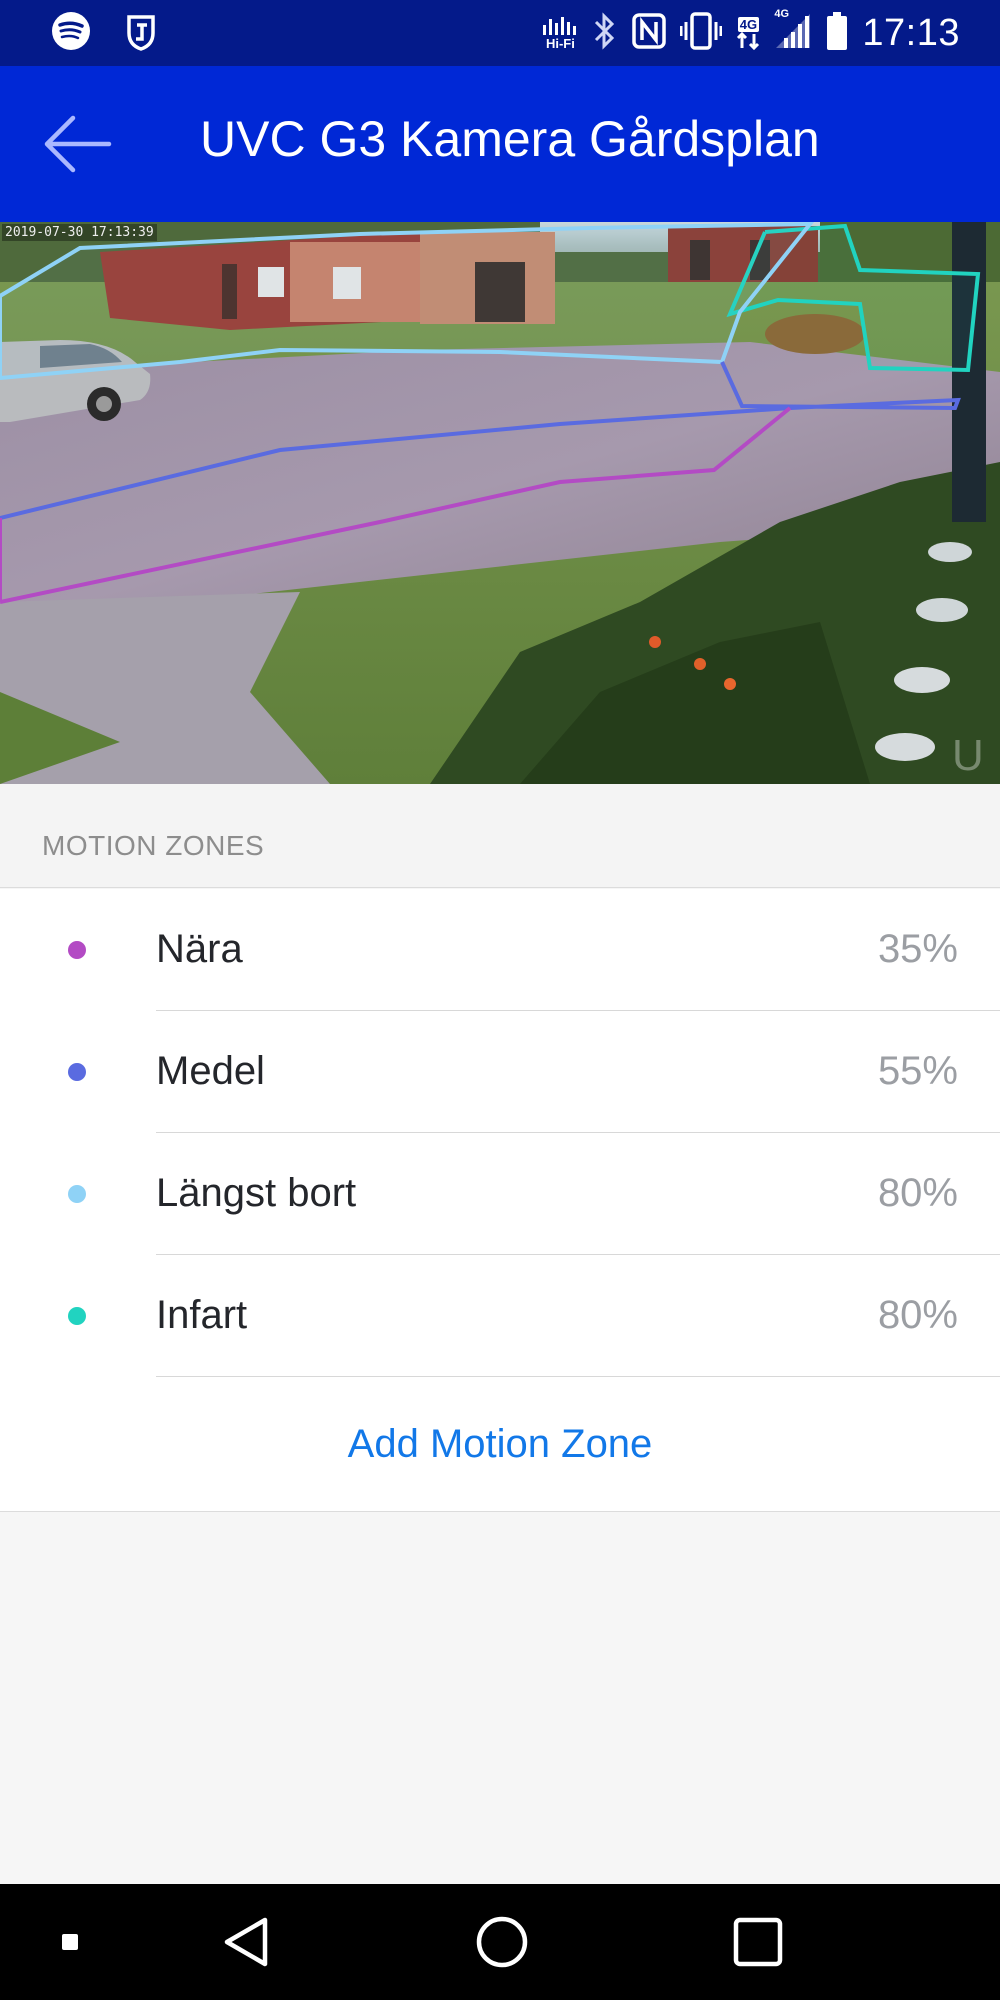  I want to click on zone-name: Infart, so click(202, 1315).